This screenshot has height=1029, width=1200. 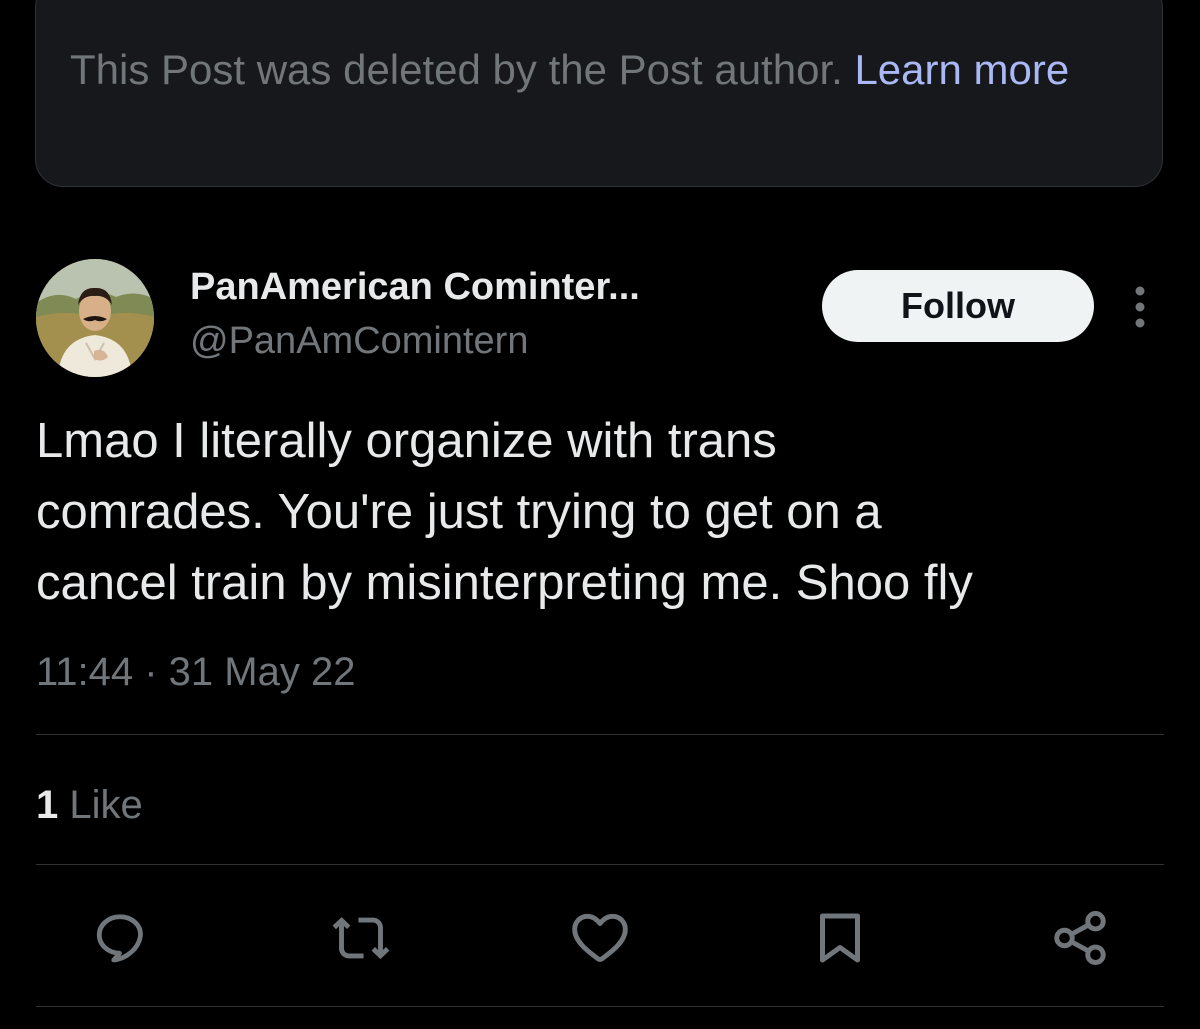 I want to click on likes-summary: 1 Like, so click(x=89, y=805).